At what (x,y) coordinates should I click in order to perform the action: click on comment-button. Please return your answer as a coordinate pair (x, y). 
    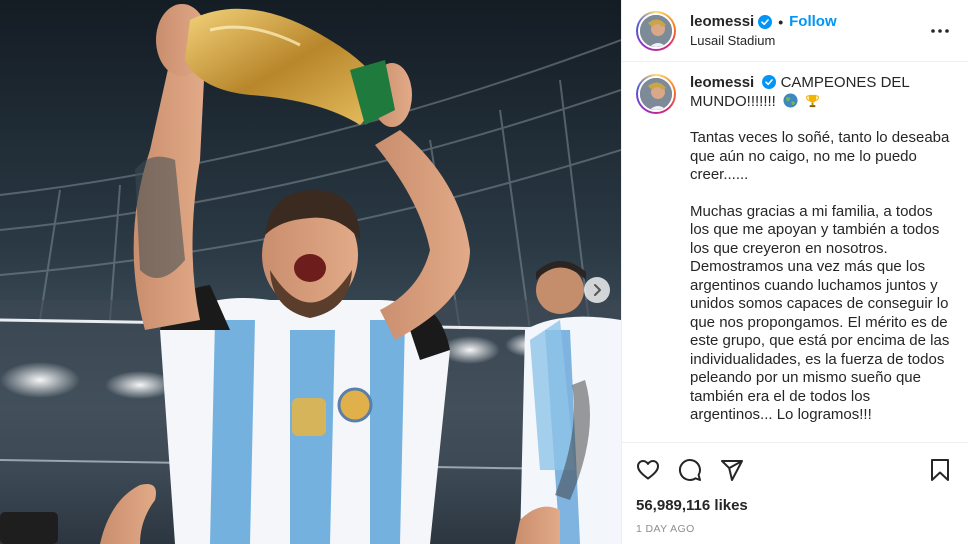
    Looking at the image, I should click on (690, 470).